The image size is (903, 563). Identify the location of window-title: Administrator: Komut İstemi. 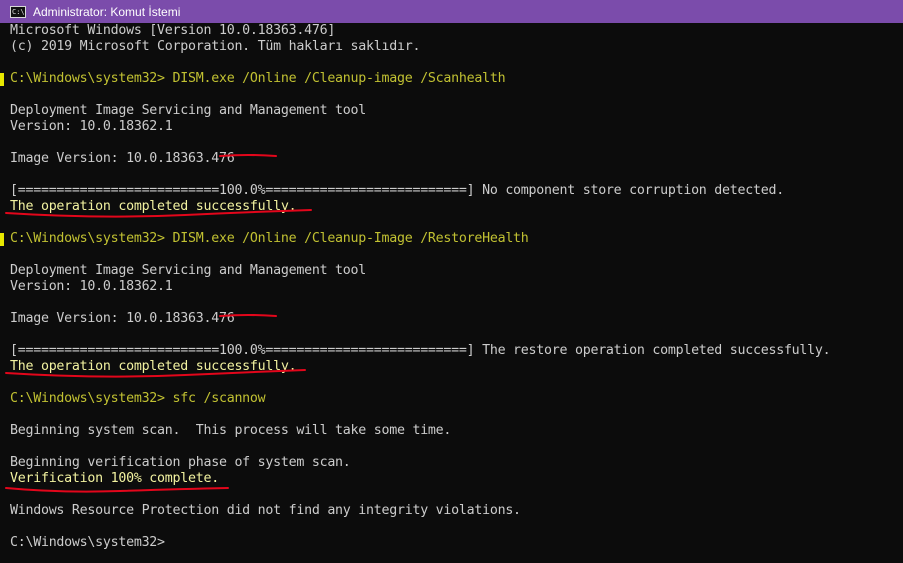
(107, 11).